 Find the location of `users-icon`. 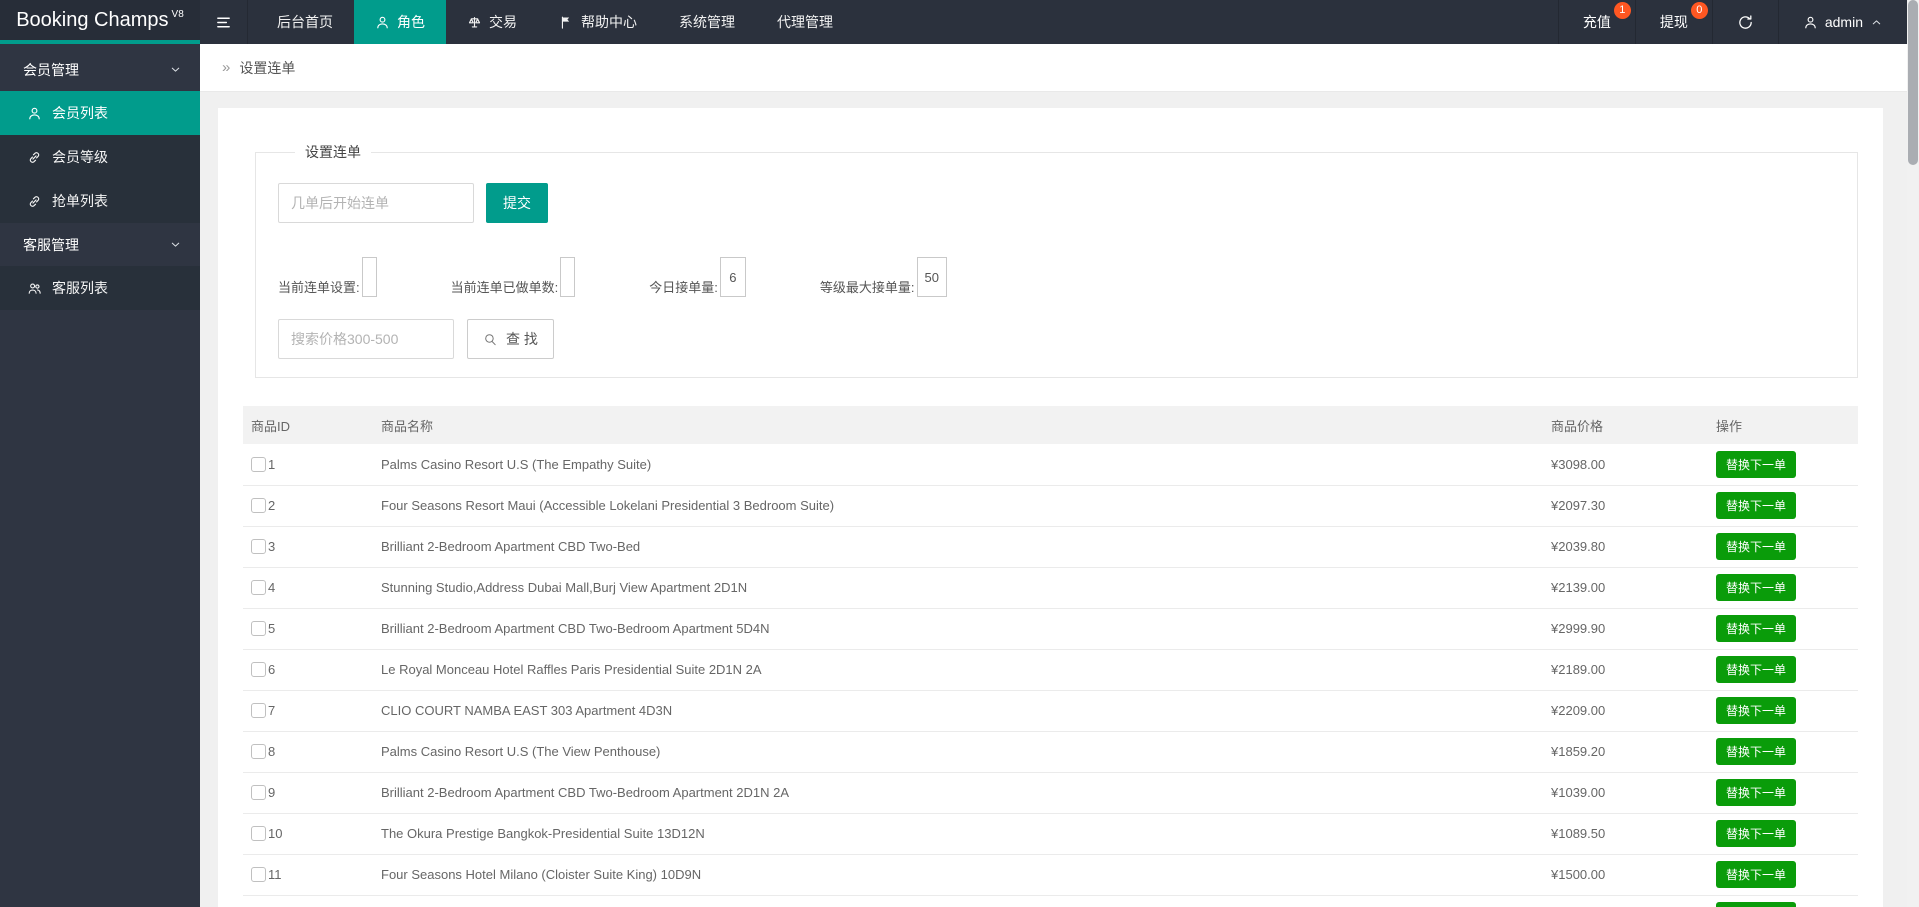

users-icon is located at coordinates (34, 288).